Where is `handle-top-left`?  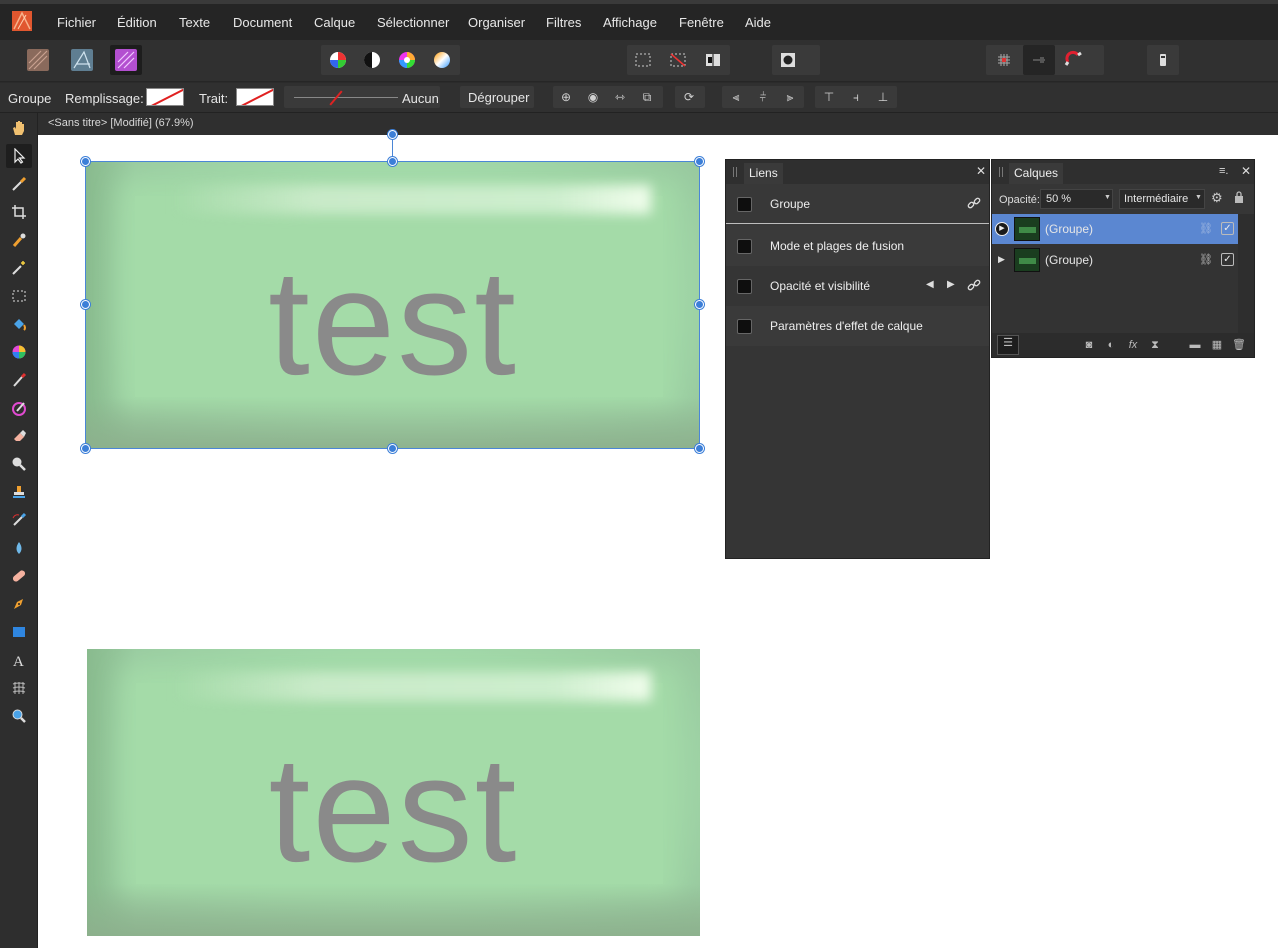 handle-top-left is located at coordinates (85, 161).